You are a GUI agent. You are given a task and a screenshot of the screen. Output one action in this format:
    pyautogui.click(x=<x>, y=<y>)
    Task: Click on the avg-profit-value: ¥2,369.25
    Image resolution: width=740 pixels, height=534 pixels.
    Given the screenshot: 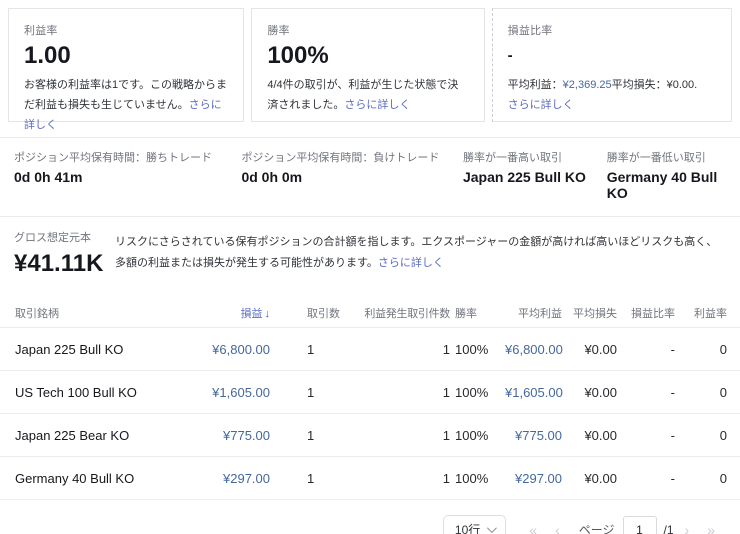 What is the action you would take?
    pyautogui.click(x=587, y=85)
    